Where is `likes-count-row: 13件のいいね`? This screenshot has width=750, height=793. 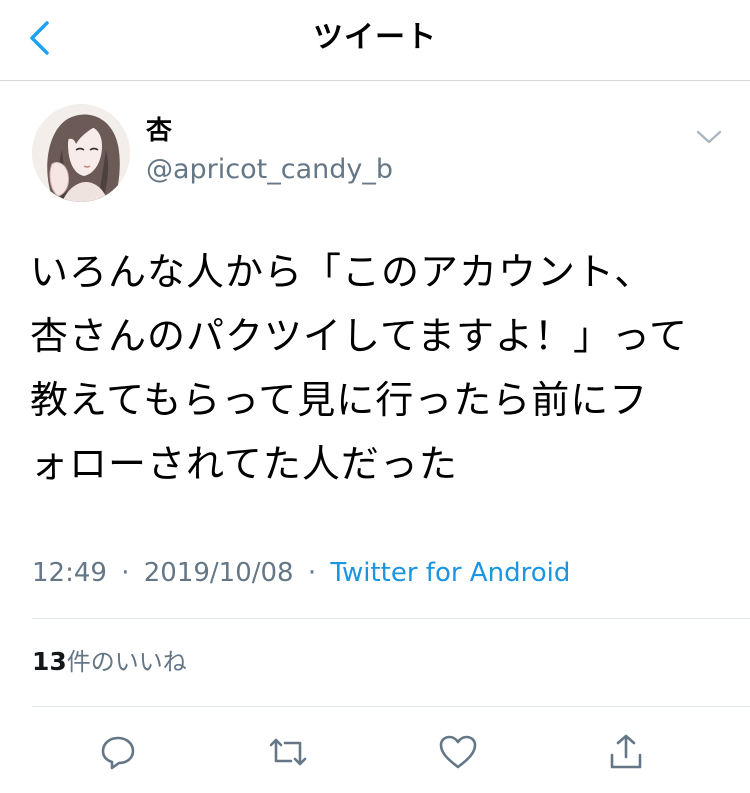 likes-count-row: 13件のいいね is located at coordinates (109, 662).